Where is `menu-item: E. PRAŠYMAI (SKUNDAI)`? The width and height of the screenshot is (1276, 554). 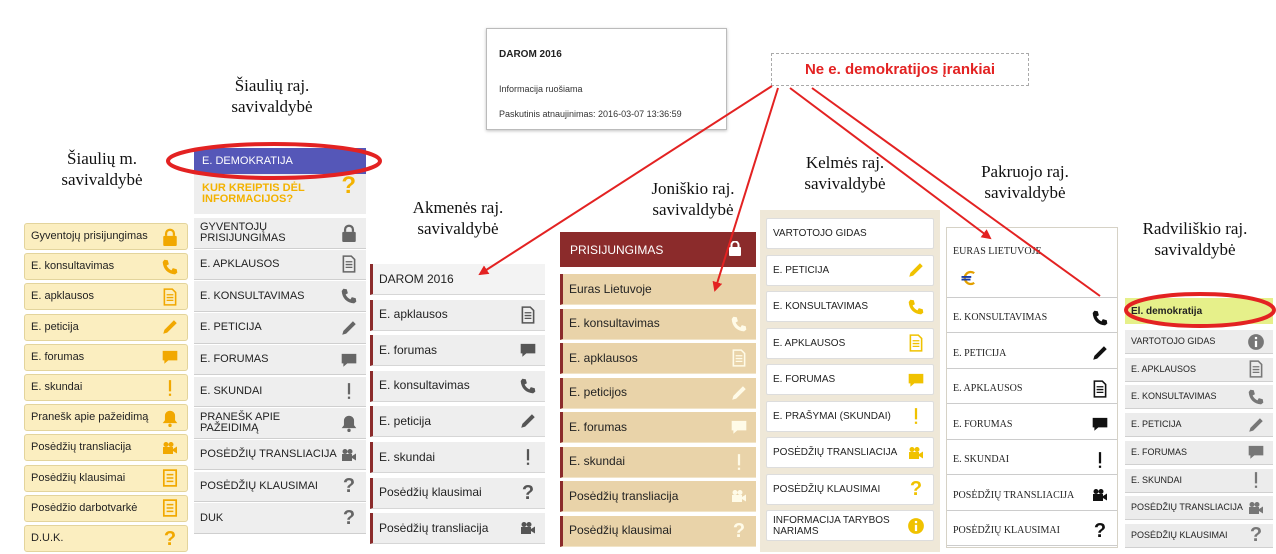 menu-item: E. PRAŠYMAI (SKUNDAI) is located at coordinates (850, 416).